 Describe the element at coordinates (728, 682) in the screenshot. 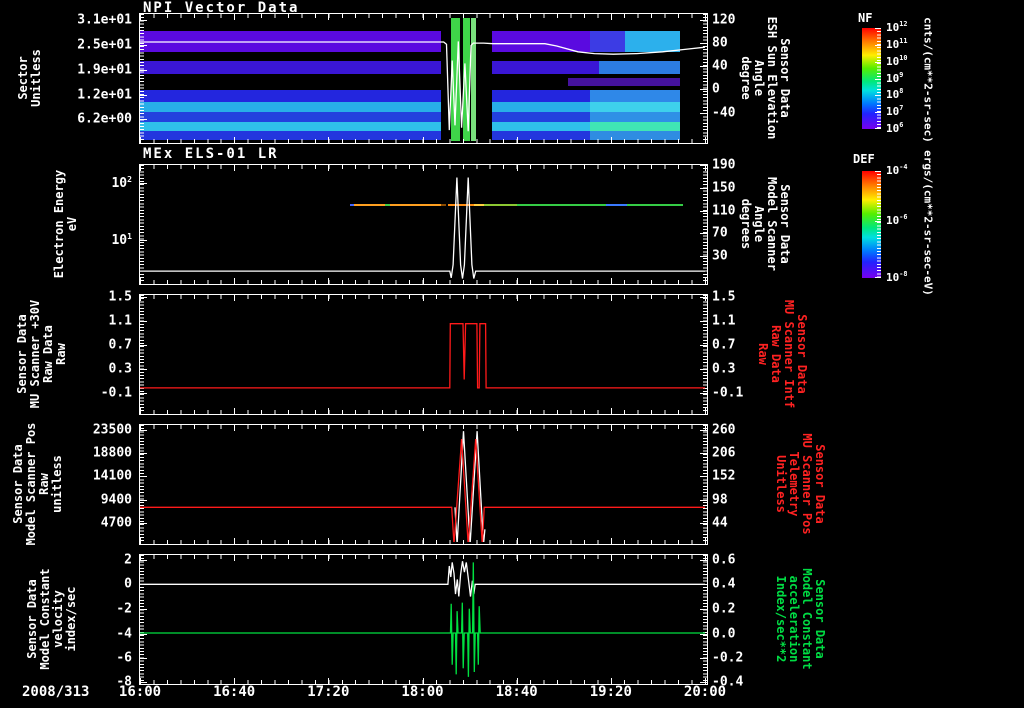

I see `tick-label-right: -0.4` at that location.